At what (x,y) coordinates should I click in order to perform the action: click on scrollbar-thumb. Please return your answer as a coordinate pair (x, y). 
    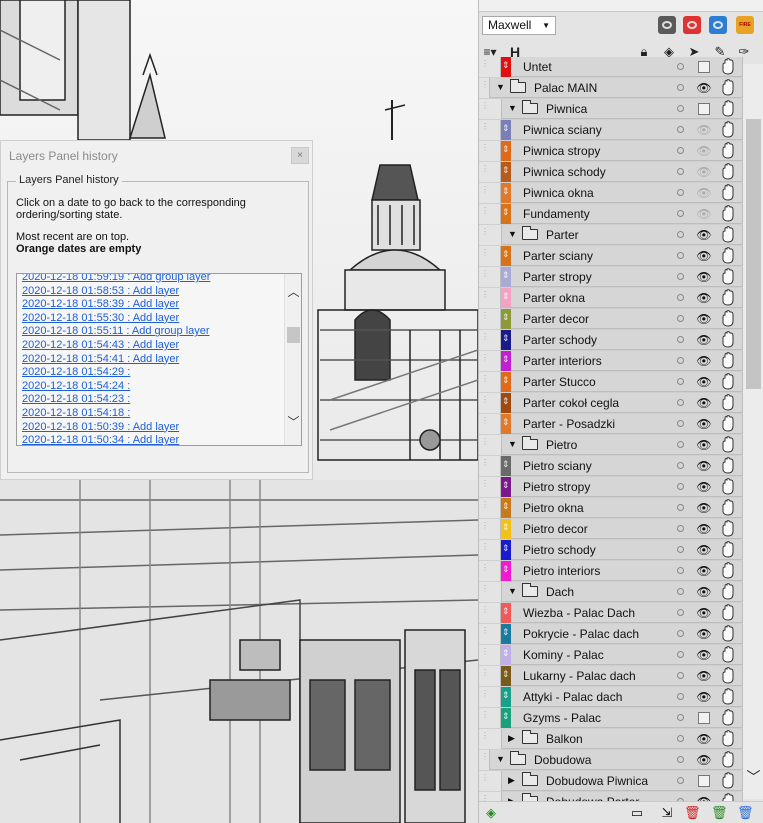
    Looking at the image, I should click on (753, 254).